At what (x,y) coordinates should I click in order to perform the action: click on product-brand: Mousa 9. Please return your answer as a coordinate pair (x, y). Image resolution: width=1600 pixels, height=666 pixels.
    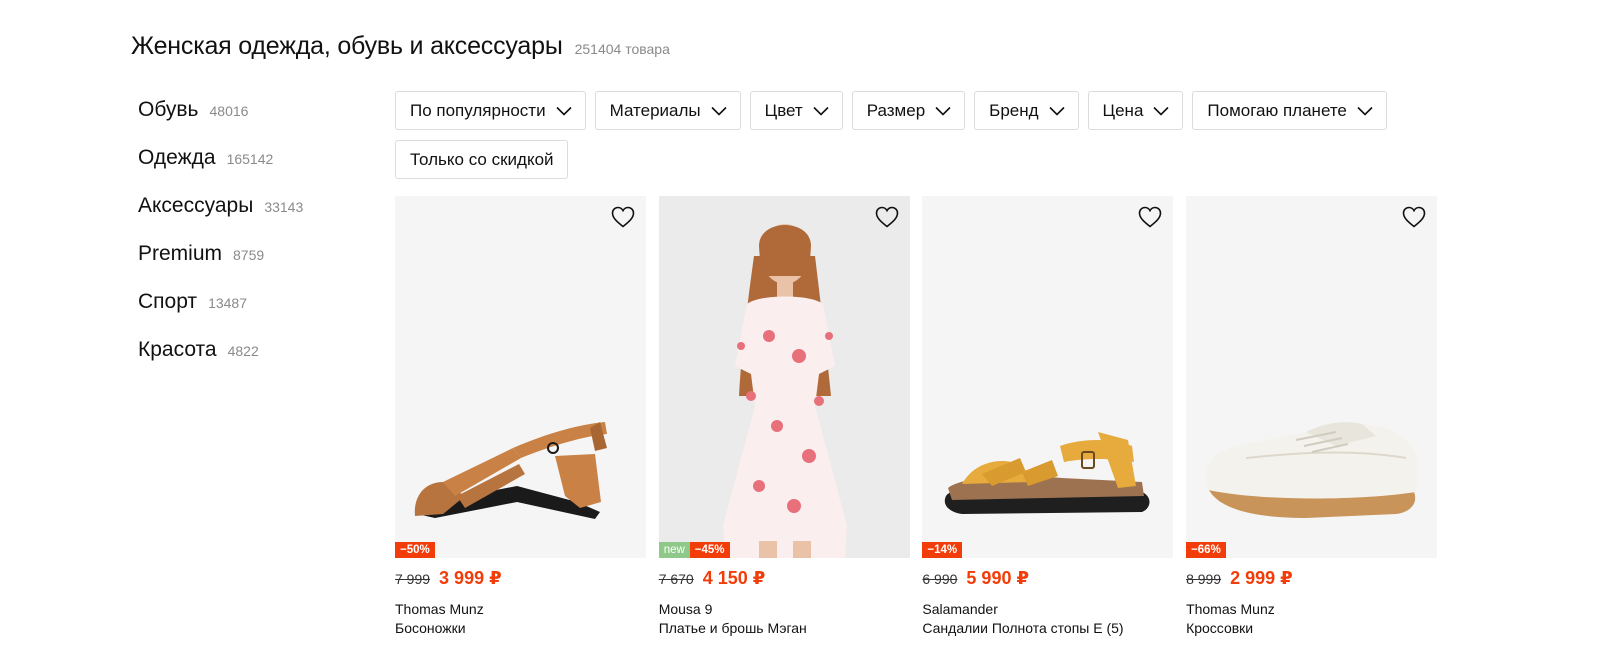
    Looking at the image, I should click on (685, 609).